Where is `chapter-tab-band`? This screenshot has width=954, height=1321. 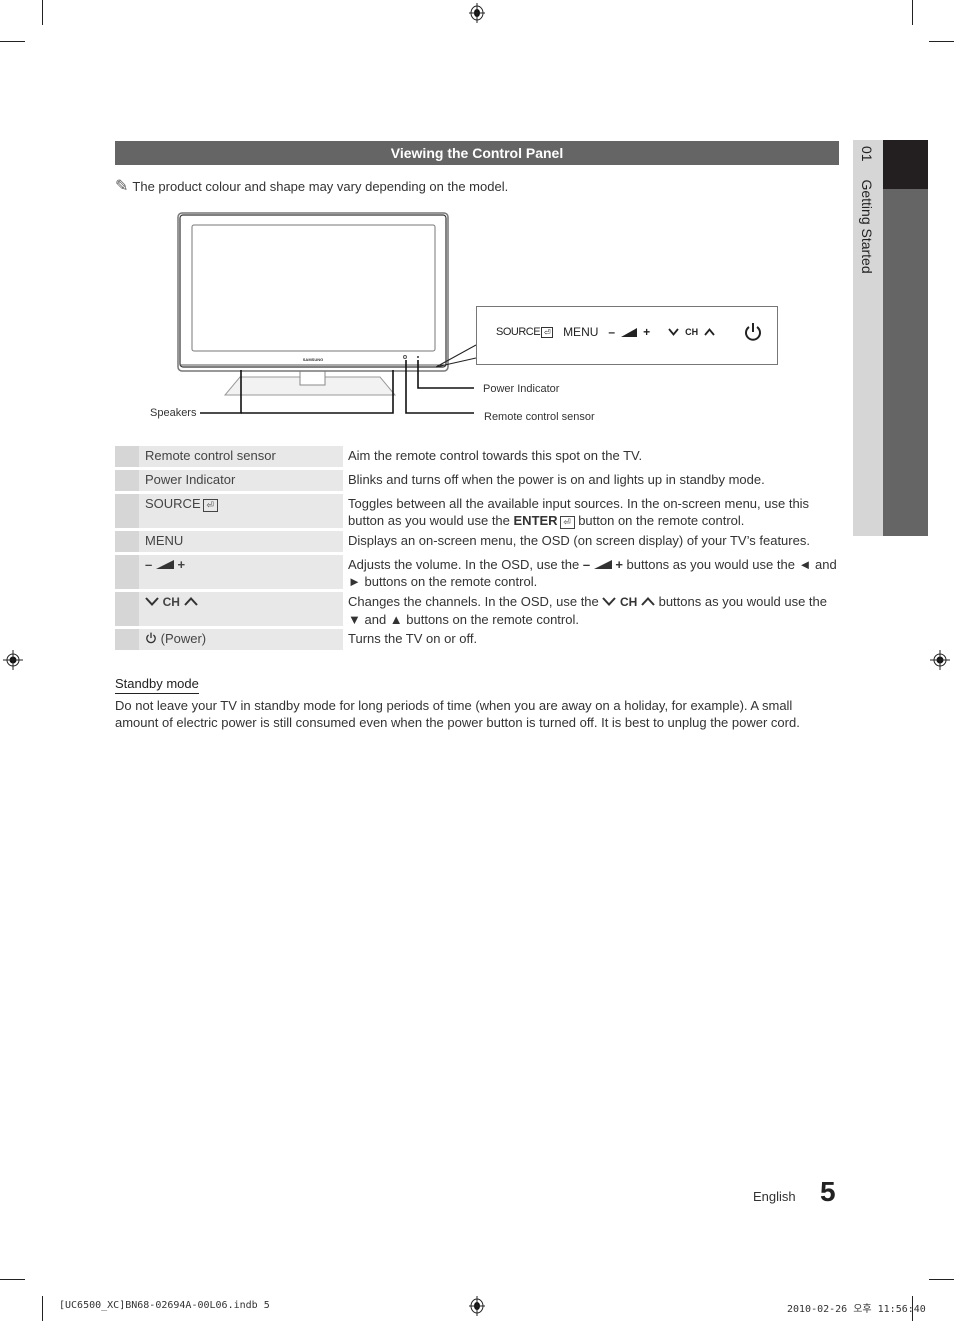
chapter-tab-band is located at coordinates (905, 362).